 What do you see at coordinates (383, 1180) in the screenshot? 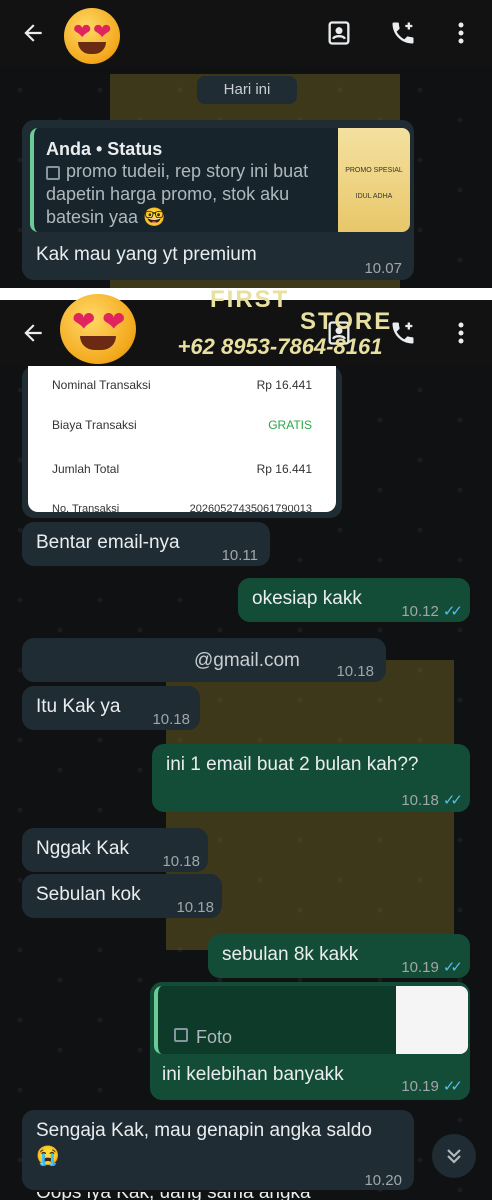
I see `message-time: 10.20` at bounding box center [383, 1180].